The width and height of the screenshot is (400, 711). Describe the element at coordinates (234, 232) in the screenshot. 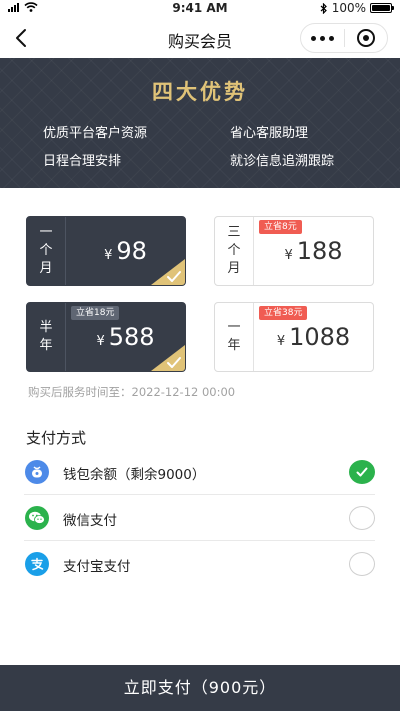

I see `plan-period-char: 三` at that location.